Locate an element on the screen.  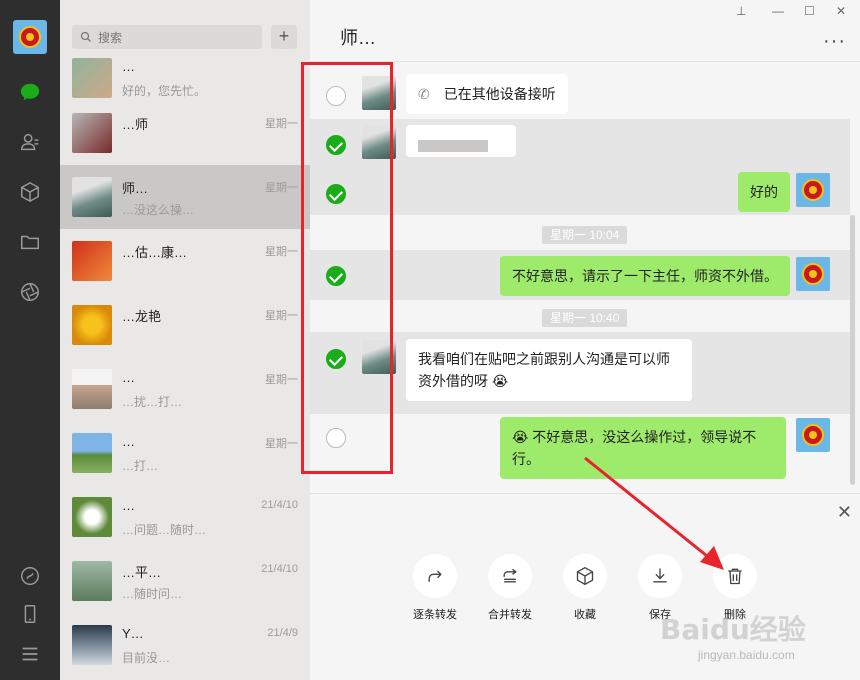
watermark-text: Baidu经验 is located at coordinates (733, 629).